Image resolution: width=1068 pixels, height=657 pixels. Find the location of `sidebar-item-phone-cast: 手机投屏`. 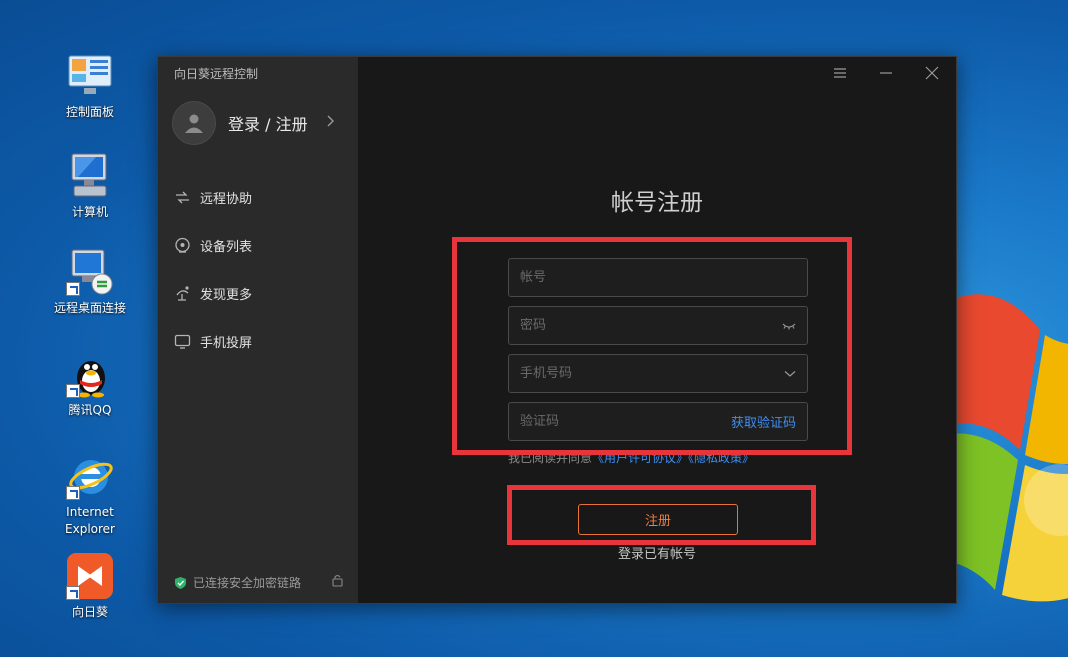

sidebar-item-phone-cast: 手机投屏 is located at coordinates (259, 341).